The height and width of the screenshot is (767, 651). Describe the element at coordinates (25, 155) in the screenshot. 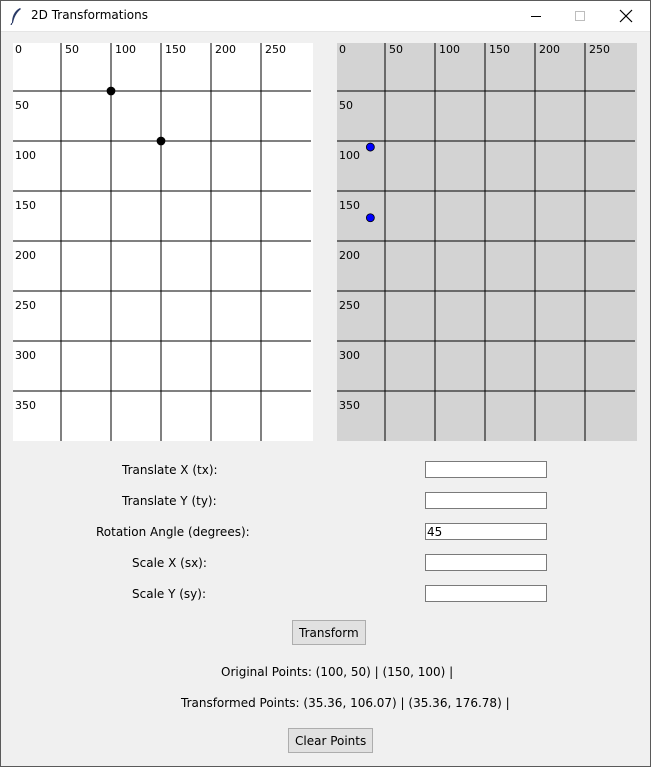

I see `original-y-tick-label: 100` at that location.